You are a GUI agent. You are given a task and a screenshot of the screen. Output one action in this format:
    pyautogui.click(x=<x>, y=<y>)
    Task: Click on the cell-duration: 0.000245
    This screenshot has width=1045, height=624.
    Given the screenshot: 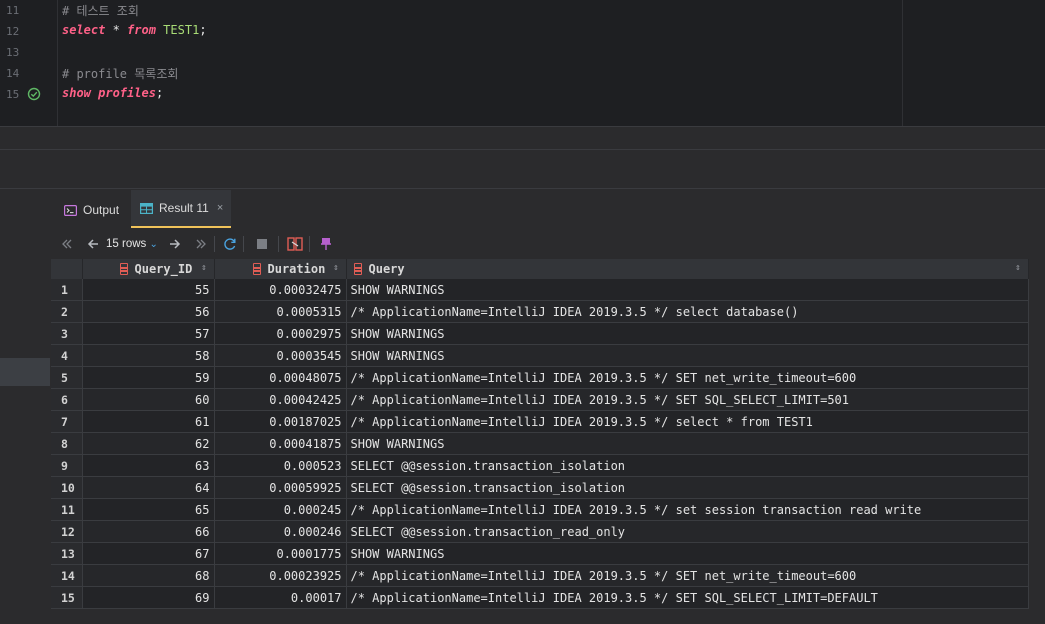 What is the action you would take?
    pyautogui.click(x=280, y=509)
    